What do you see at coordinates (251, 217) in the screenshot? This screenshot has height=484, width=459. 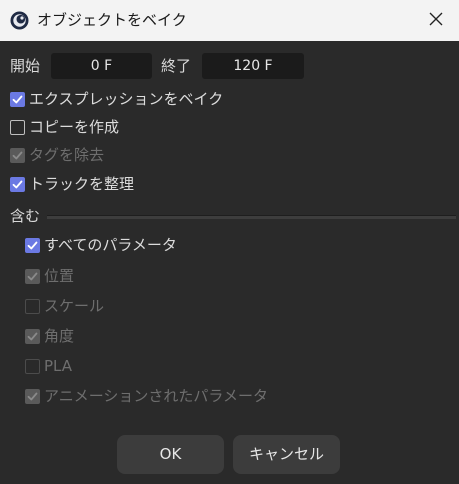 I see `group-divider` at bounding box center [251, 217].